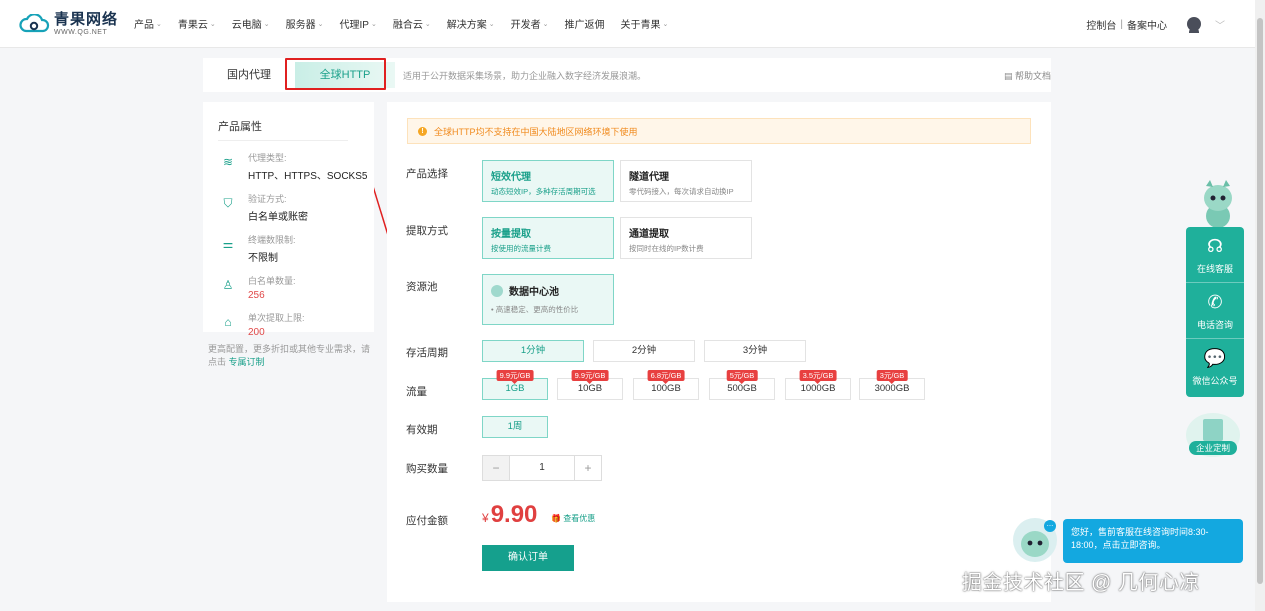 Image resolution: width=1265 pixels, height=611 pixels. I want to click on page-scrollbar, so click(1260, 305).